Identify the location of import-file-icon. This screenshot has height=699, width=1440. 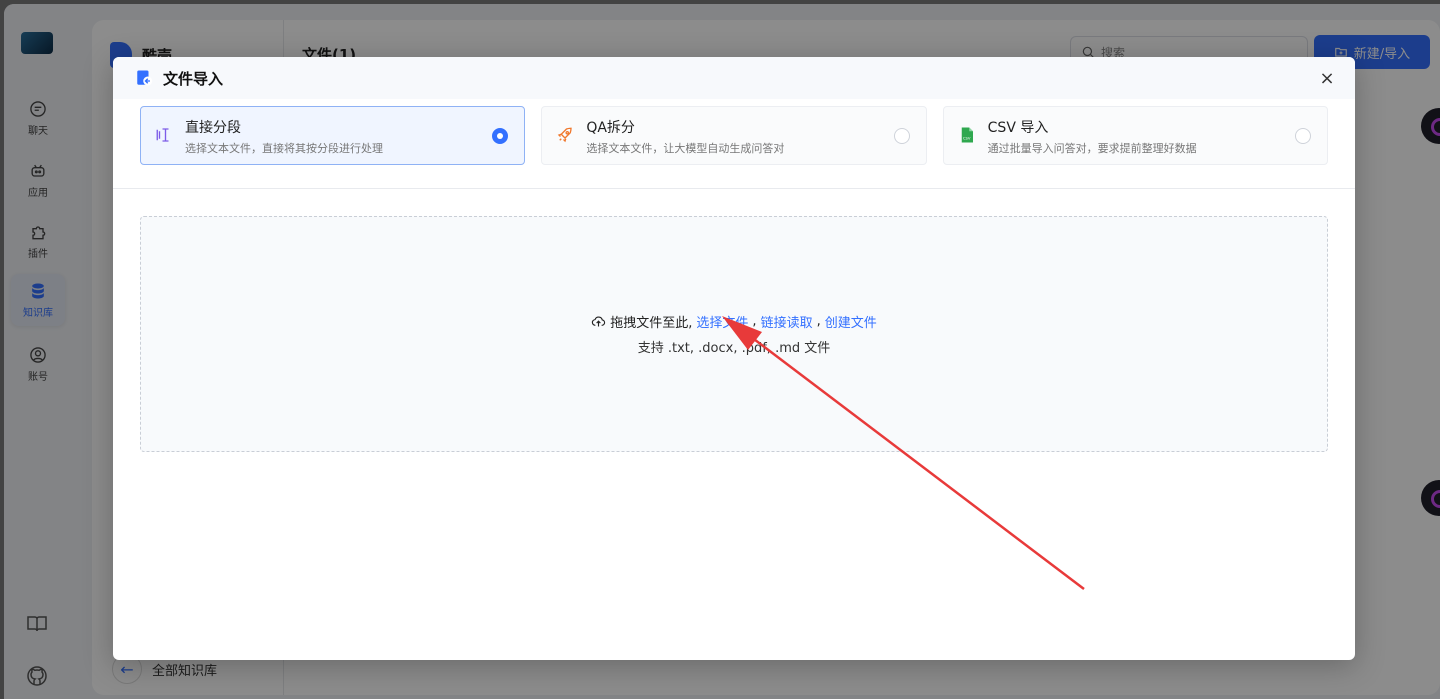
(145, 78).